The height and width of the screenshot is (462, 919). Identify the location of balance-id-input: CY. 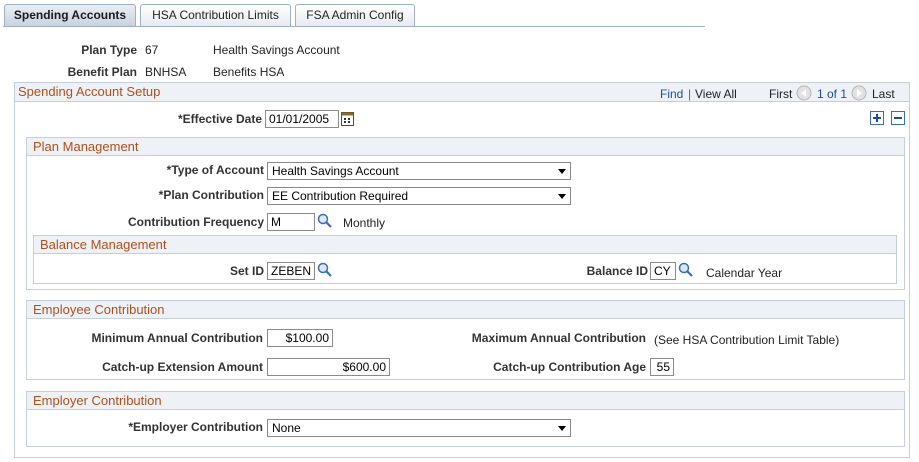
(663, 271).